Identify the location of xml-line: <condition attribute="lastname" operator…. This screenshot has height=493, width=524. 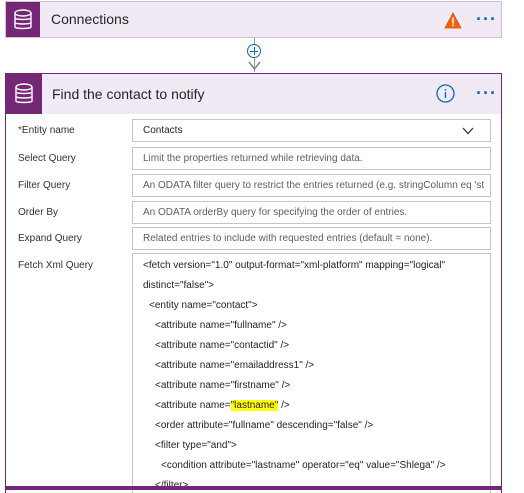
(303, 465).